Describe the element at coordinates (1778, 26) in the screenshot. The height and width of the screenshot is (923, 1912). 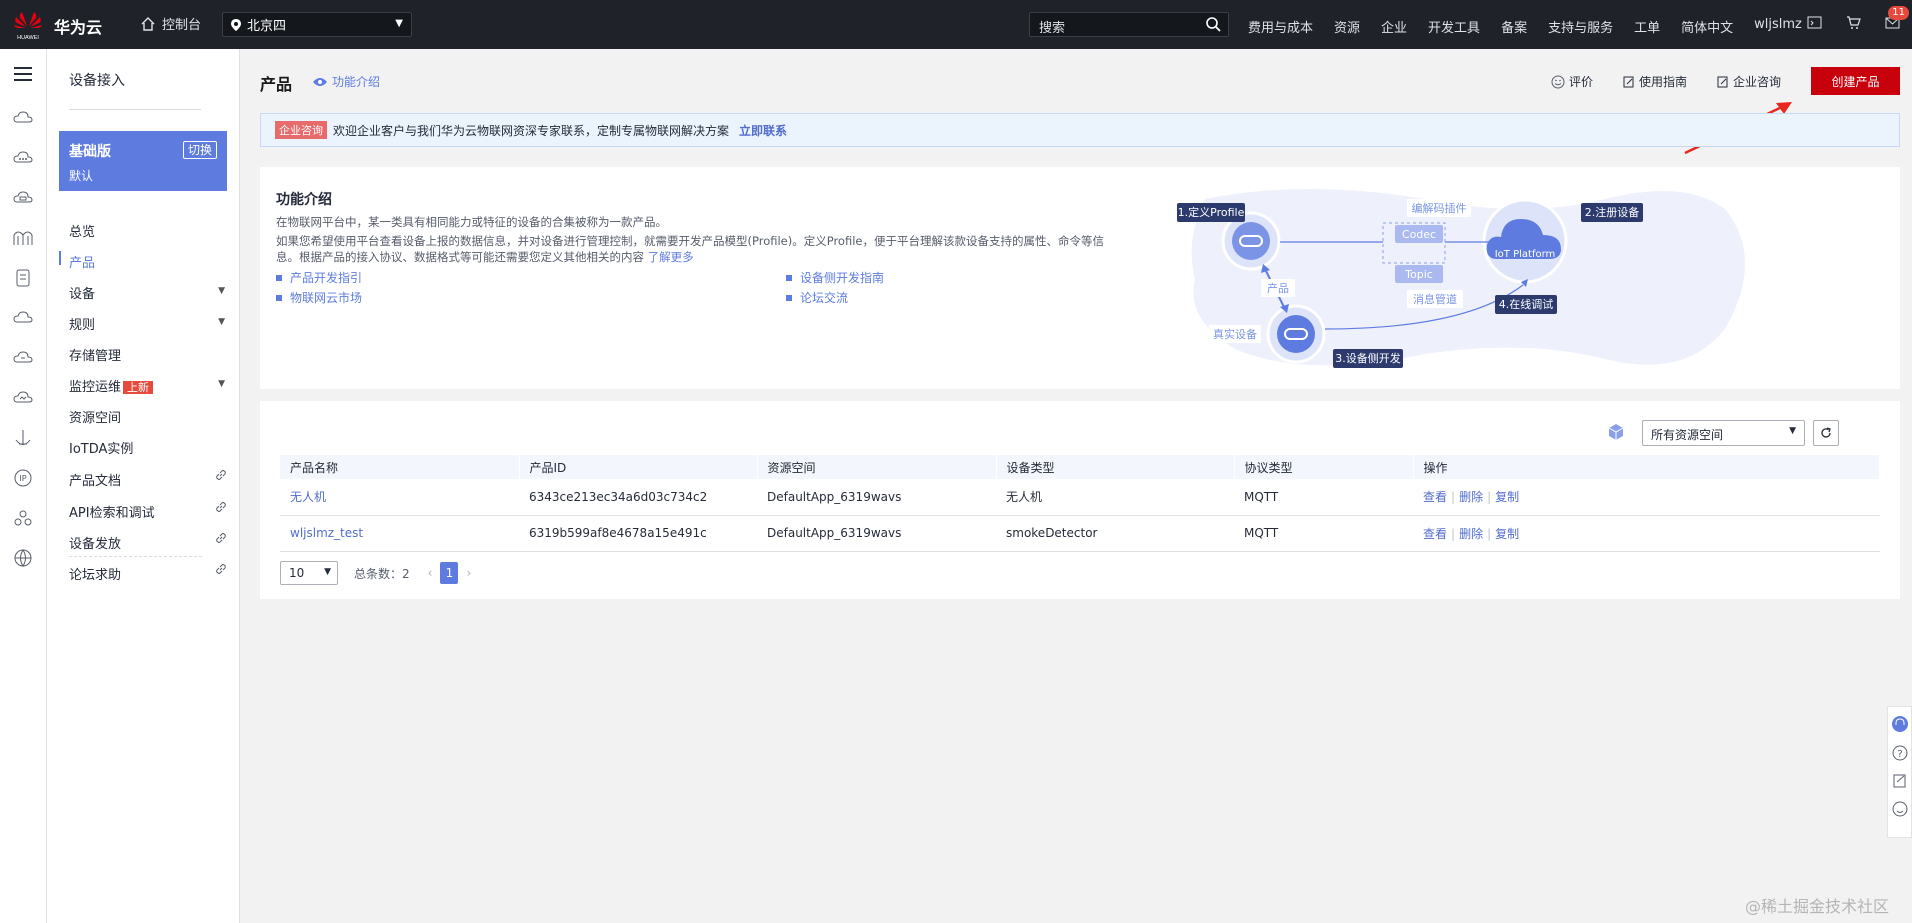
I see `nav-username: wljslmz` at that location.